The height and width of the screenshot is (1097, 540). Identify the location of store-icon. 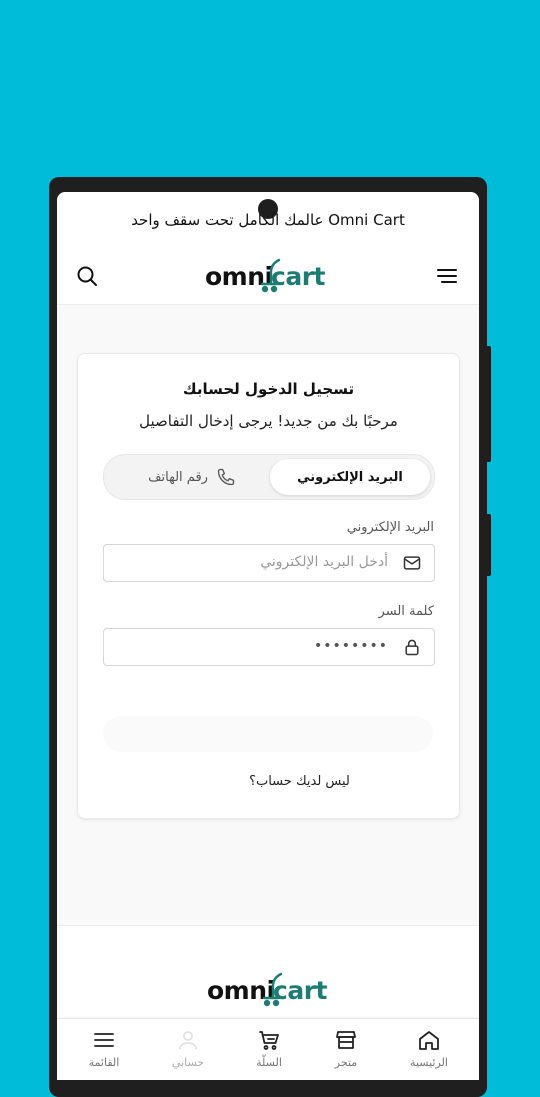
(346, 1040).